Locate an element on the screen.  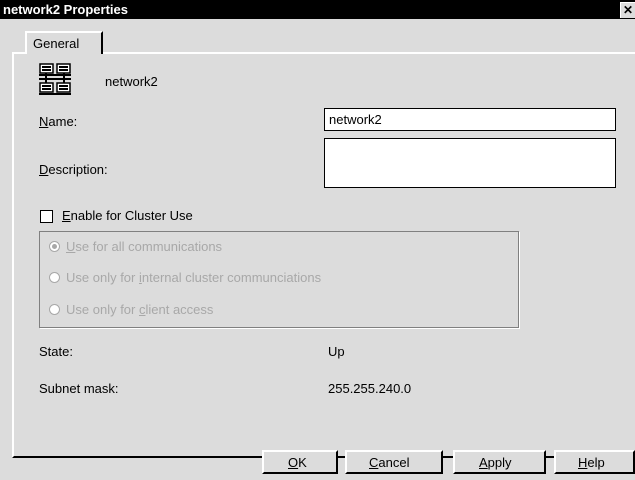
network-name: network2 is located at coordinates (131, 81).